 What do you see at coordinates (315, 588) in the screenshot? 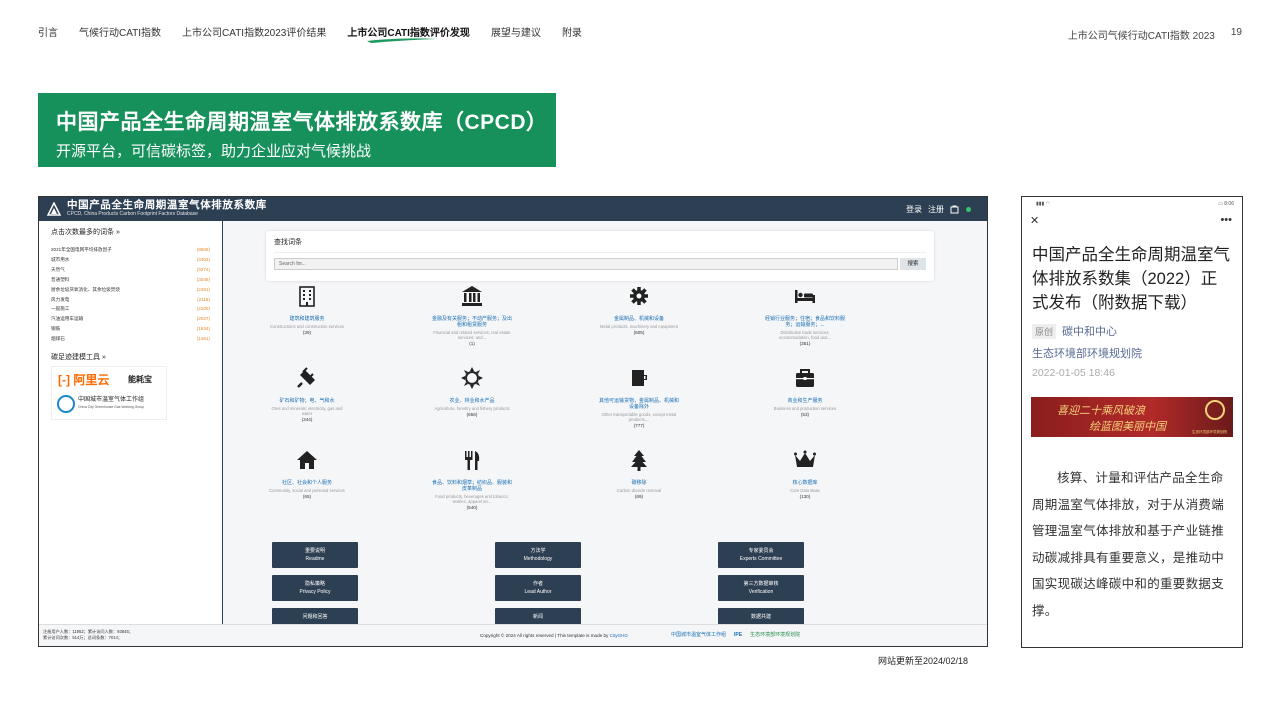
I see `privacy-policy-button: 隐私策略 Privacy Policy` at bounding box center [315, 588].